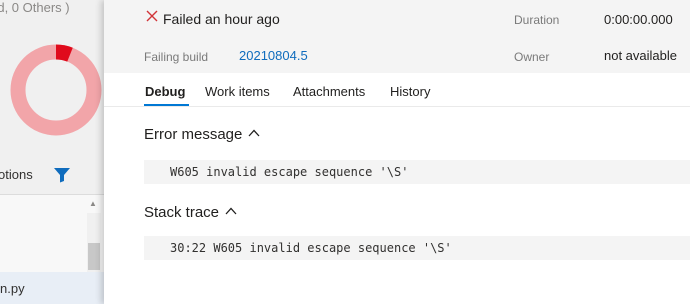 The image size is (690, 304). I want to click on filter-icon, so click(62, 175).